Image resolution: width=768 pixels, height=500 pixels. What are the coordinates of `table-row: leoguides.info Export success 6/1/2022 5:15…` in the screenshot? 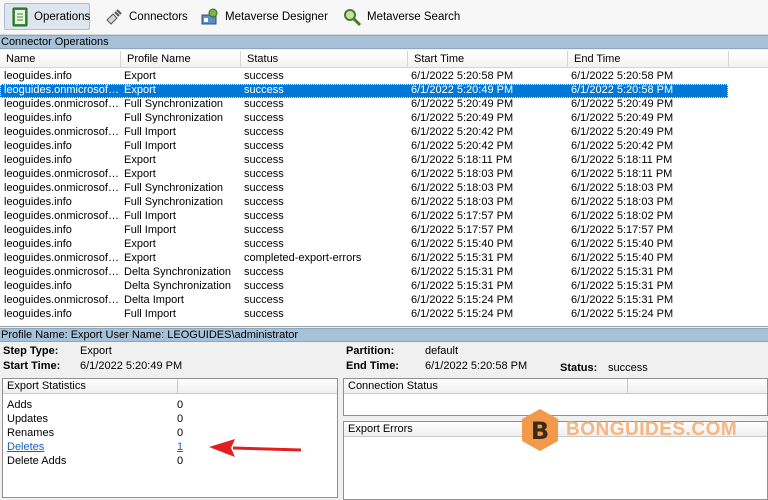 It's located at (364, 245).